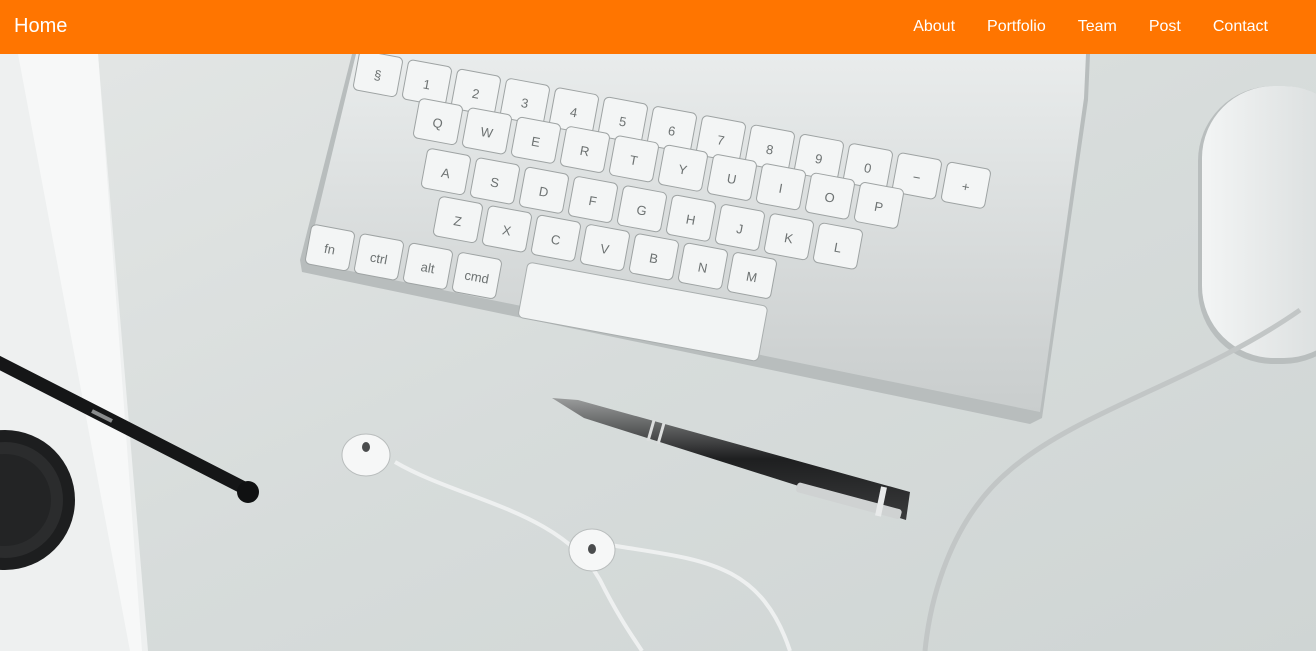 This screenshot has width=1316, height=651. What do you see at coordinates (477, 275) in the screenshot?
I see `keyboard-key: cmd` at bounding box center [477, 275].